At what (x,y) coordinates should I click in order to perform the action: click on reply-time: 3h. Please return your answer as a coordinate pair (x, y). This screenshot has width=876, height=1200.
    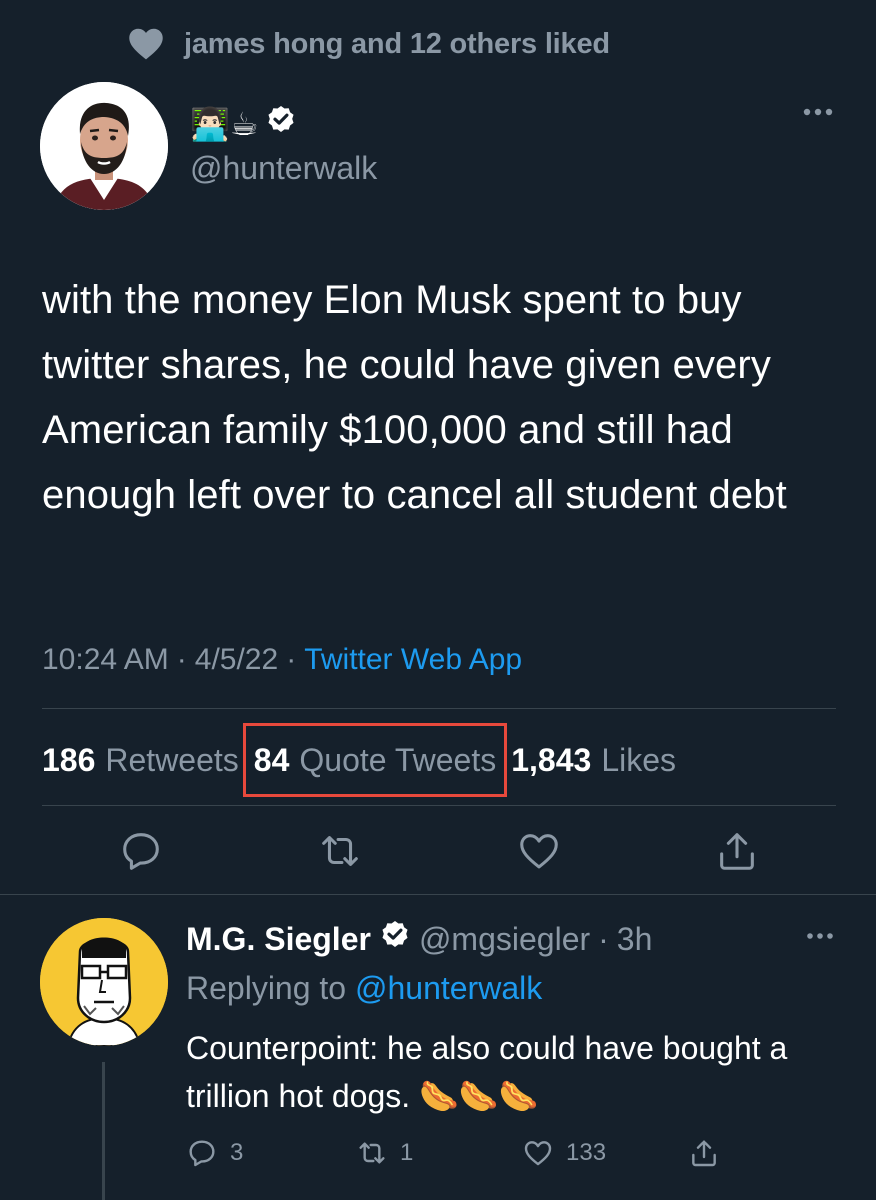
    Looking at the image, I should click on (635, 939).